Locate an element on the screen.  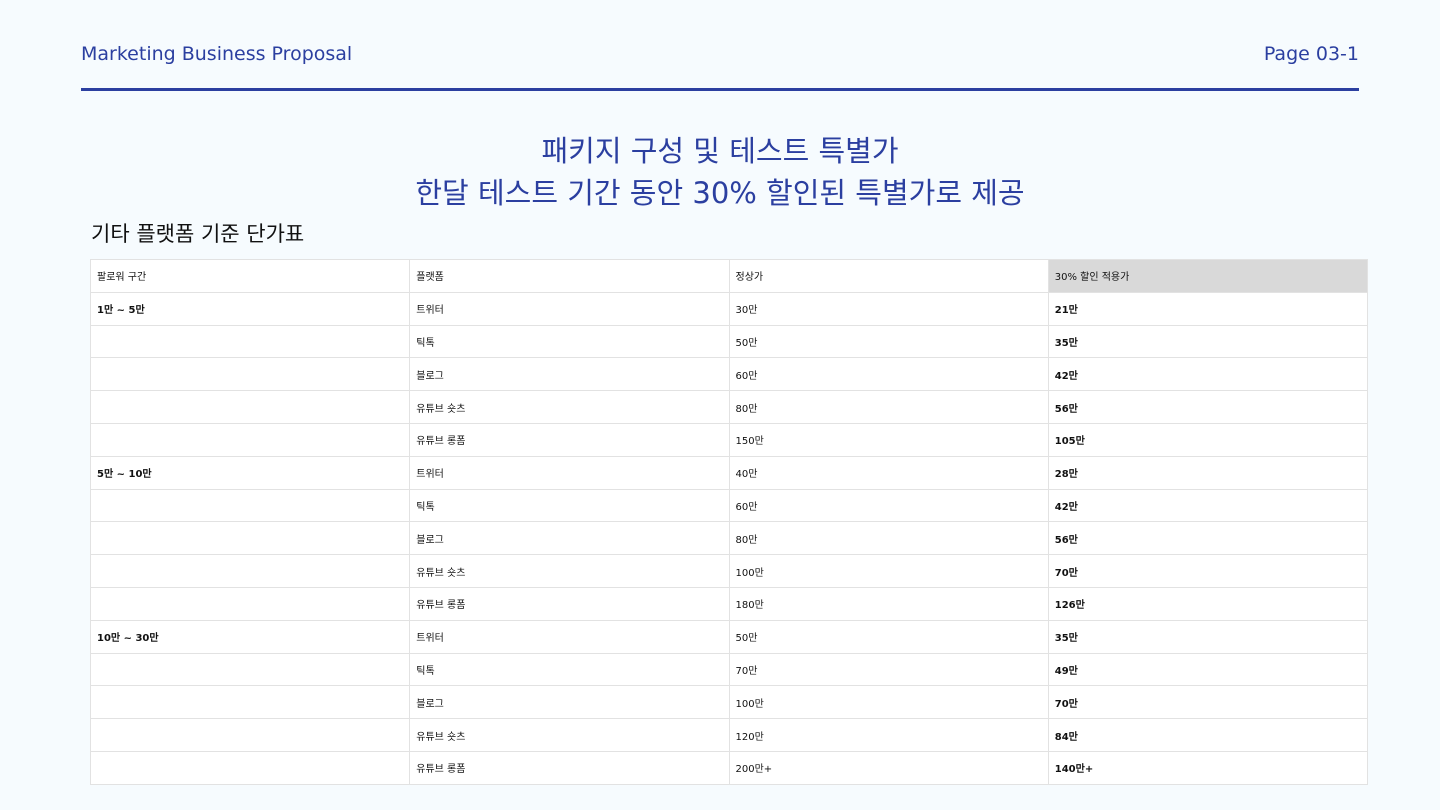
header-divider is located at coordinates (720, 89).